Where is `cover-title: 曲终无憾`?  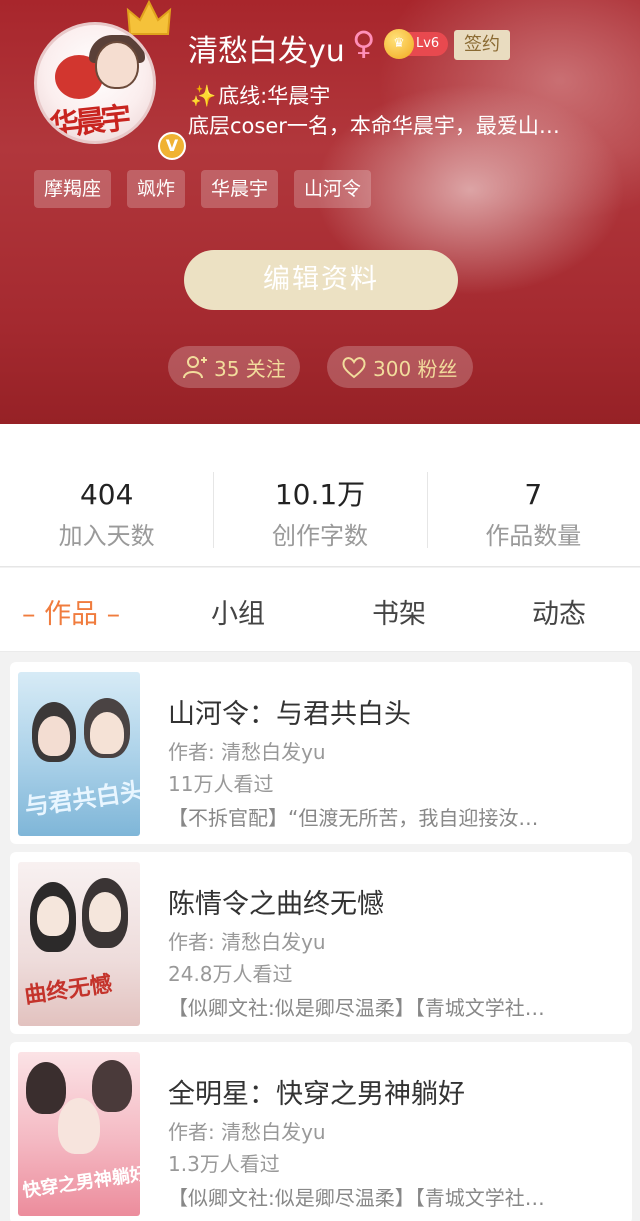
cover-title: 曲终无憾 is located at coordinates (68, 990).